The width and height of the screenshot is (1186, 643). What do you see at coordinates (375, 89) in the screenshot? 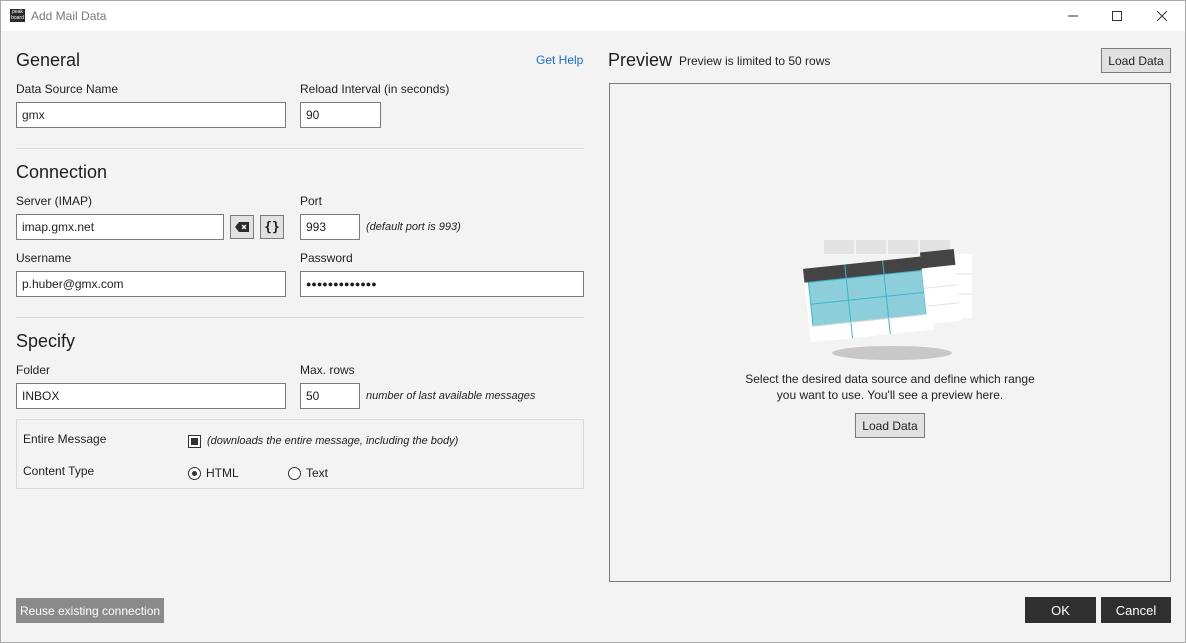
I see `reload-interval-label: Reload Interval (in seconds)` at bounding box center [375, 89].